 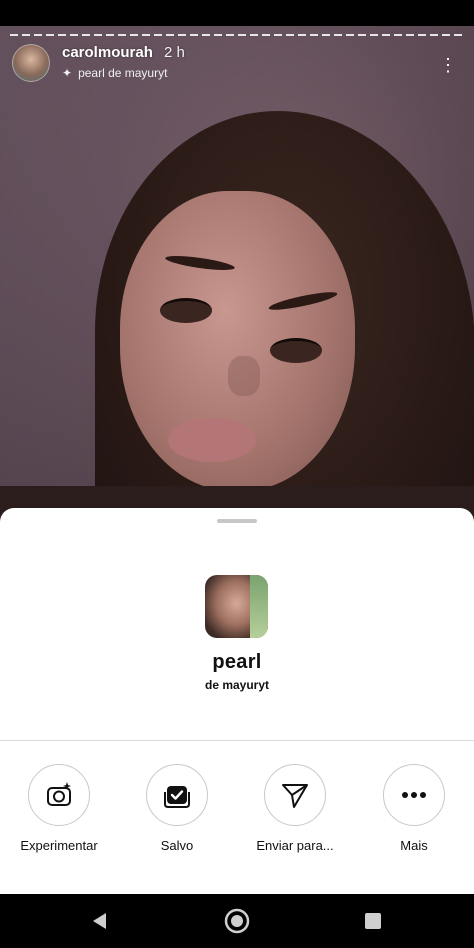 I want to click on saved-effects-icon, so click(x=177, y=797).